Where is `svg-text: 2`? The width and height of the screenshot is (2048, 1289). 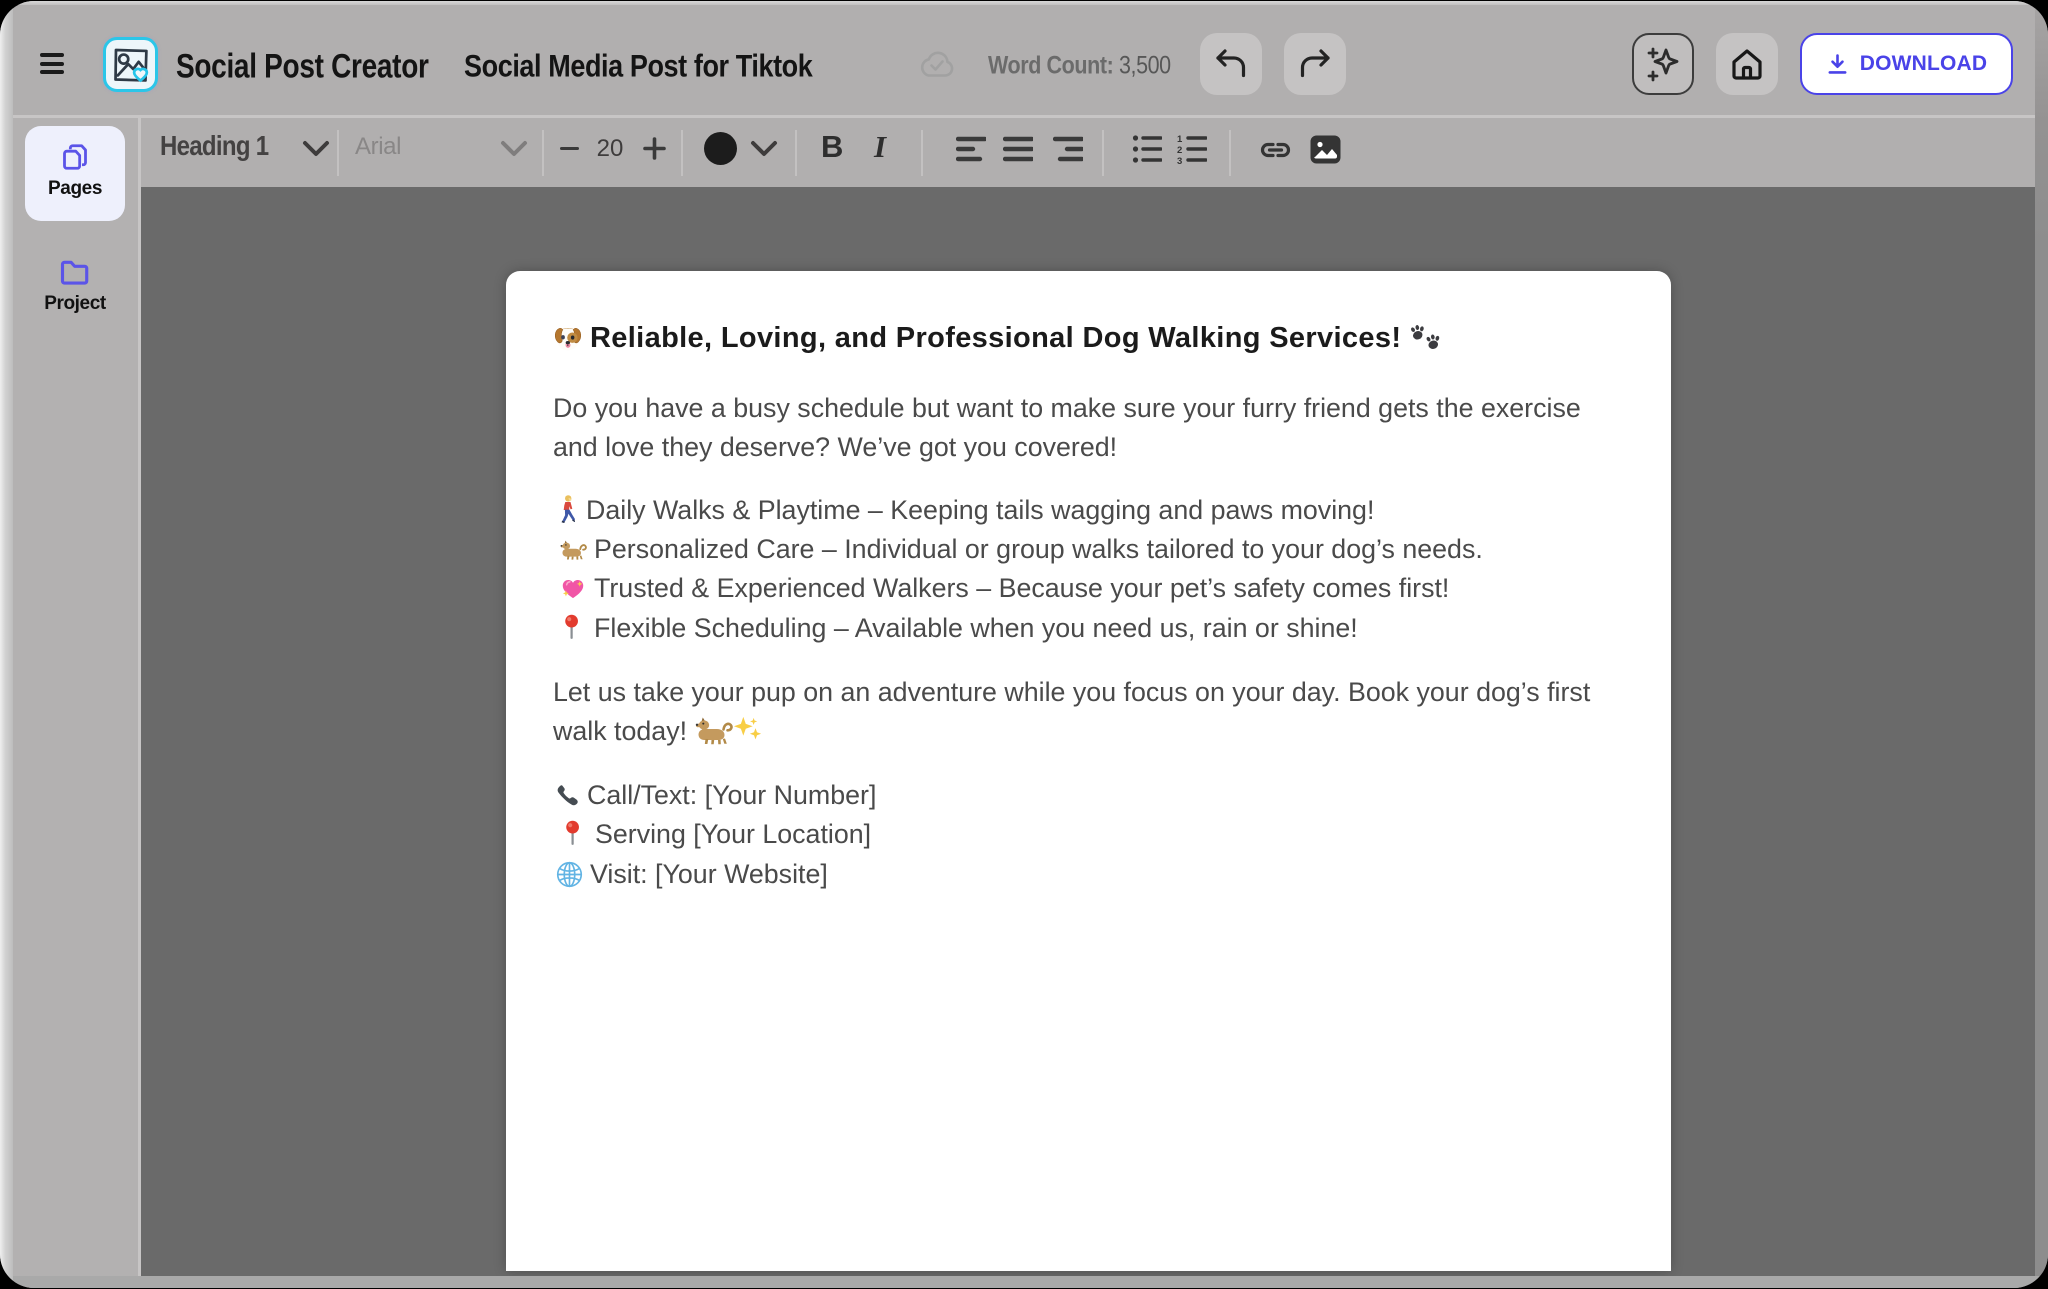 svg-text: 2 is located at coordinates (1179, 150).